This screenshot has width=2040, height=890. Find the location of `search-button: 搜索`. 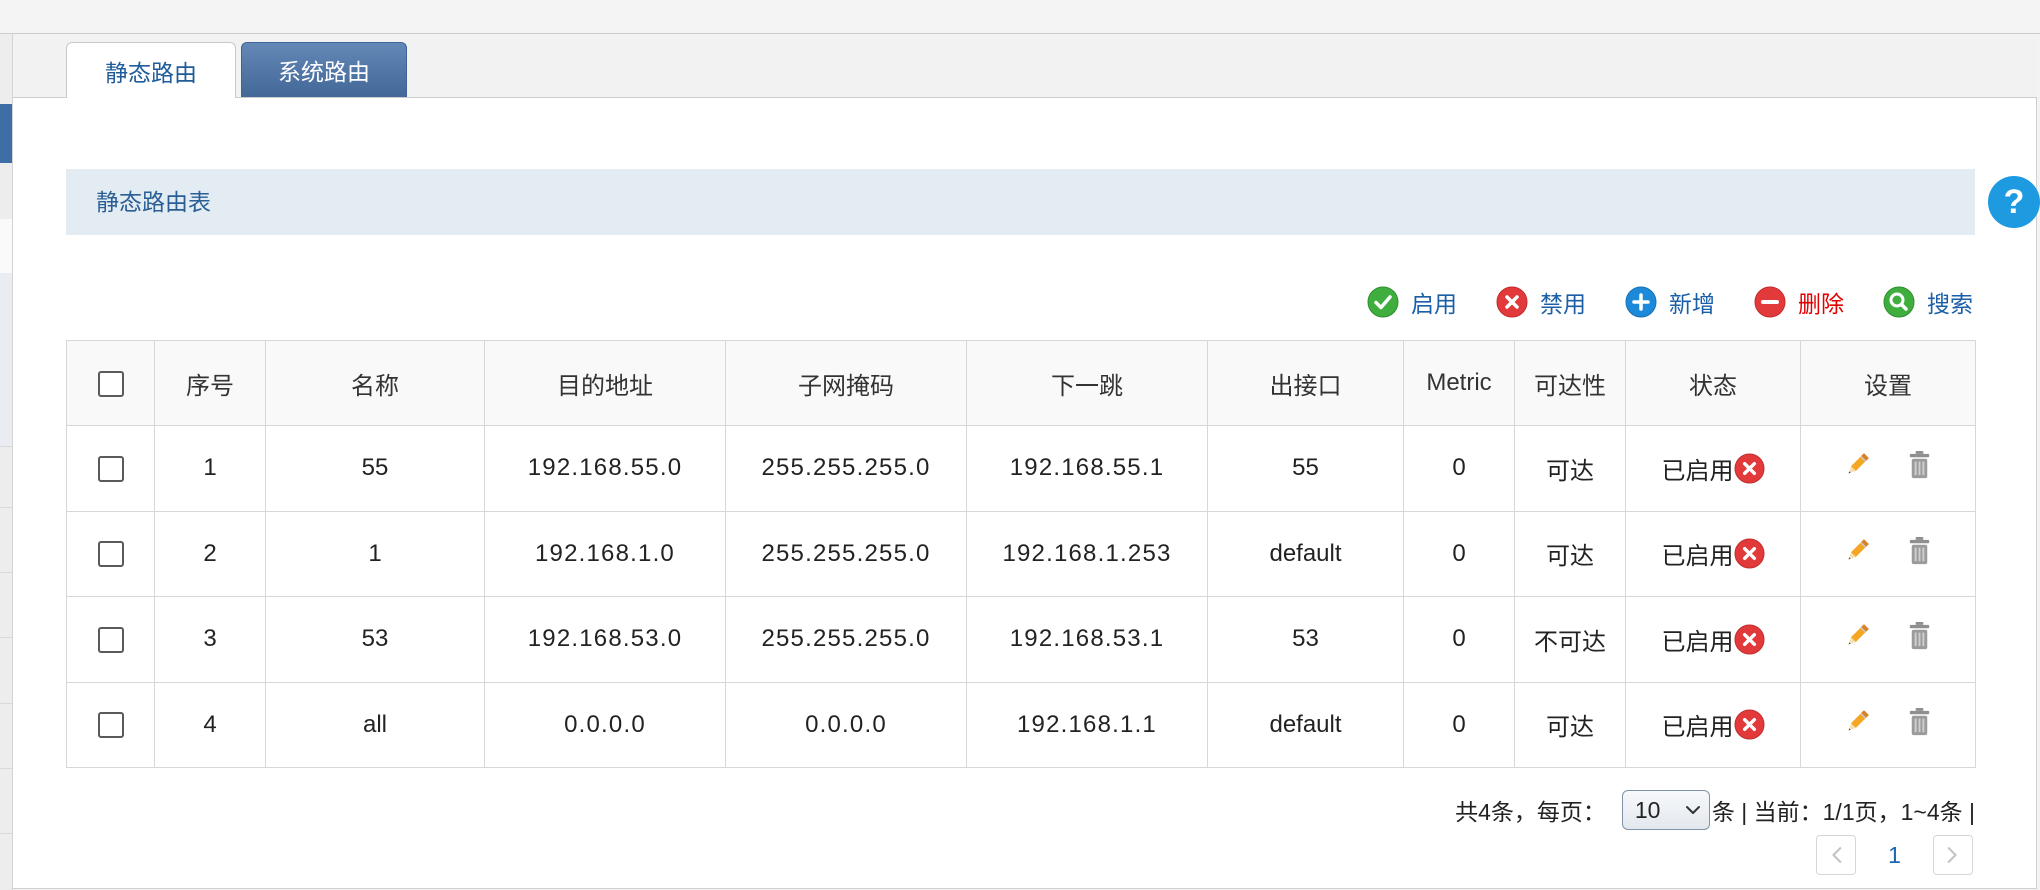

search-button: 搜索 is located at coordinates (1928, 302).